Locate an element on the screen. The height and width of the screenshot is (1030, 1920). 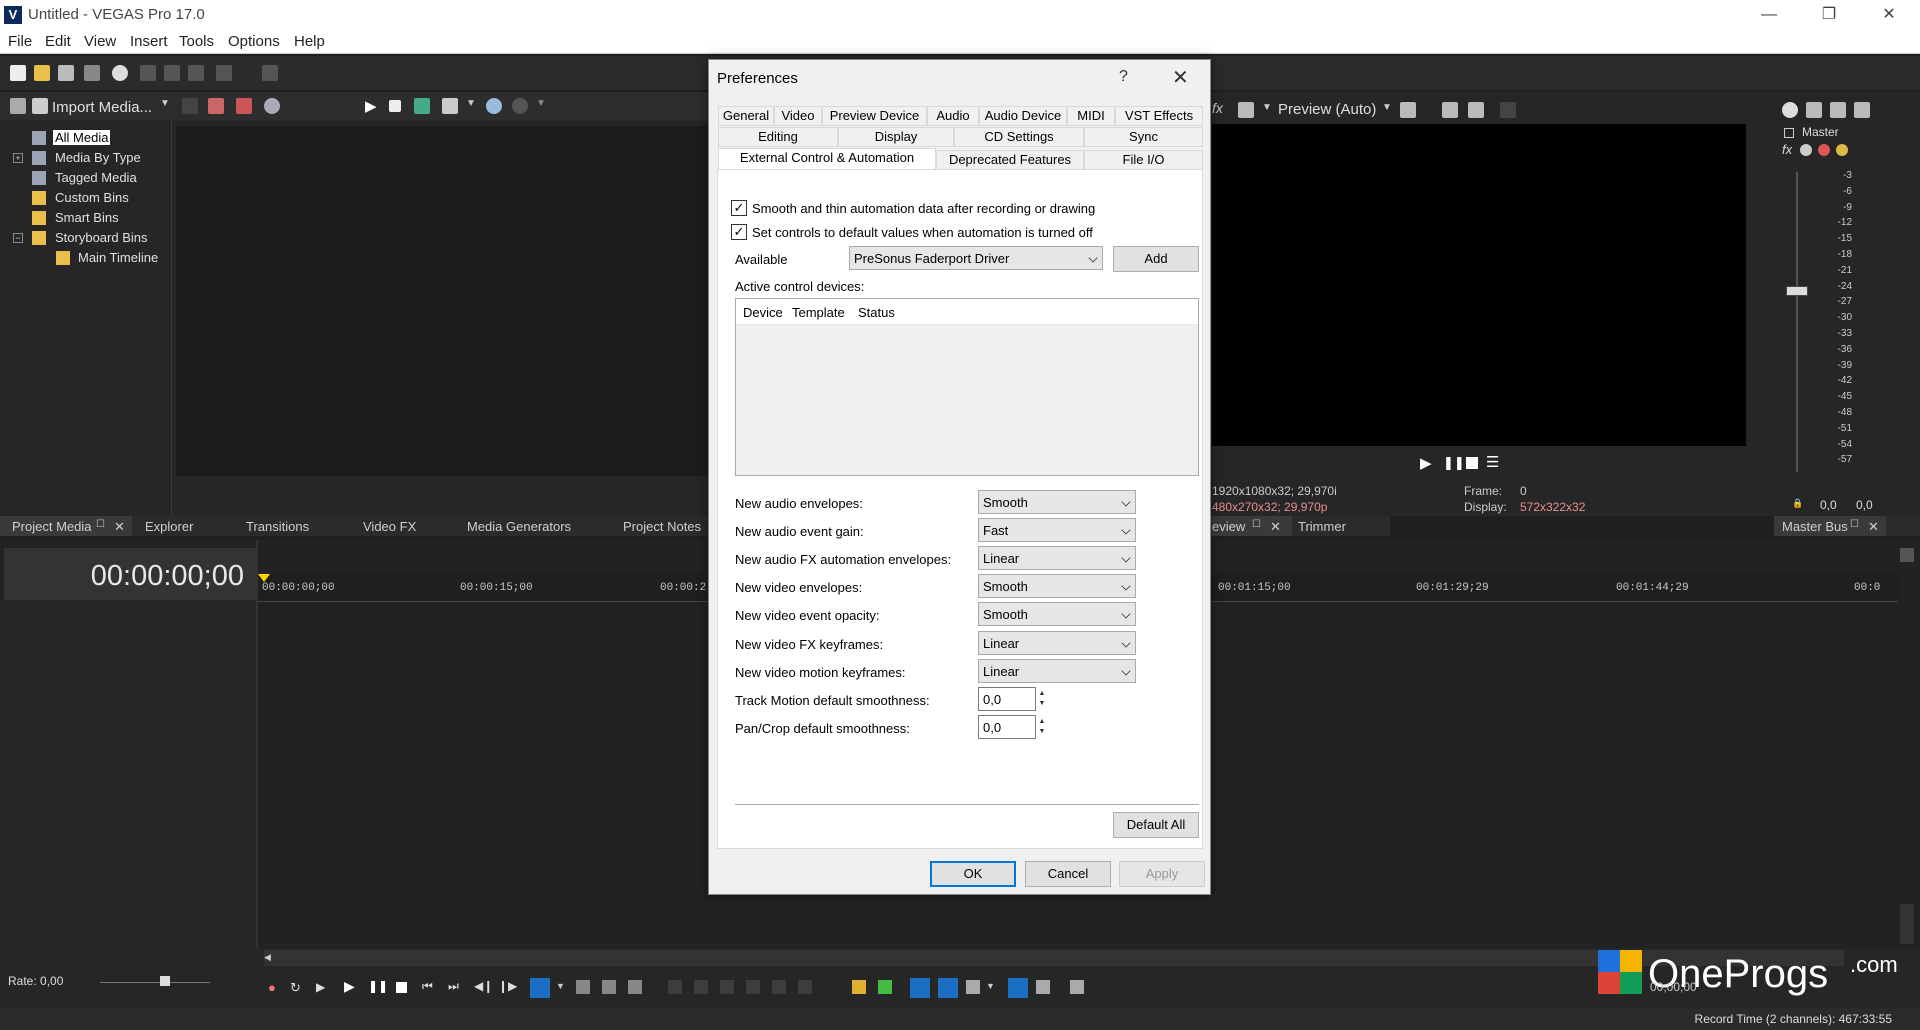
transport-stop-icon is located at coordinates (401, 987).